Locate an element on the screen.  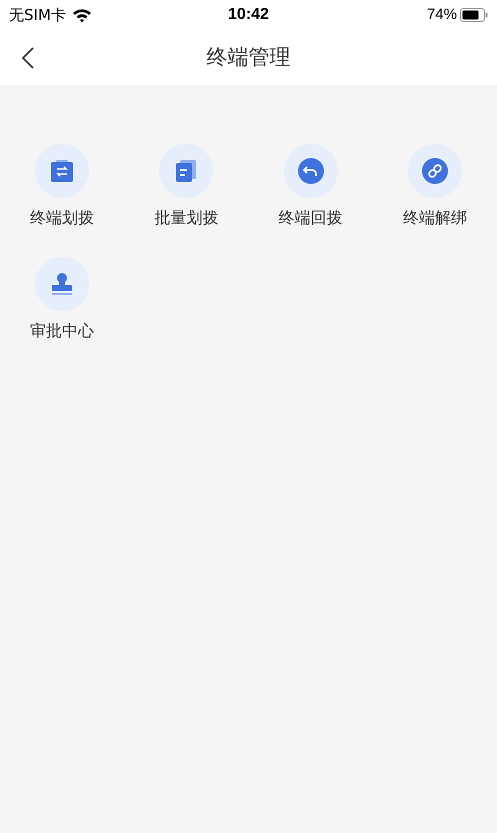
menu-item: 终端解绑 is located at coordinates (434, 187).